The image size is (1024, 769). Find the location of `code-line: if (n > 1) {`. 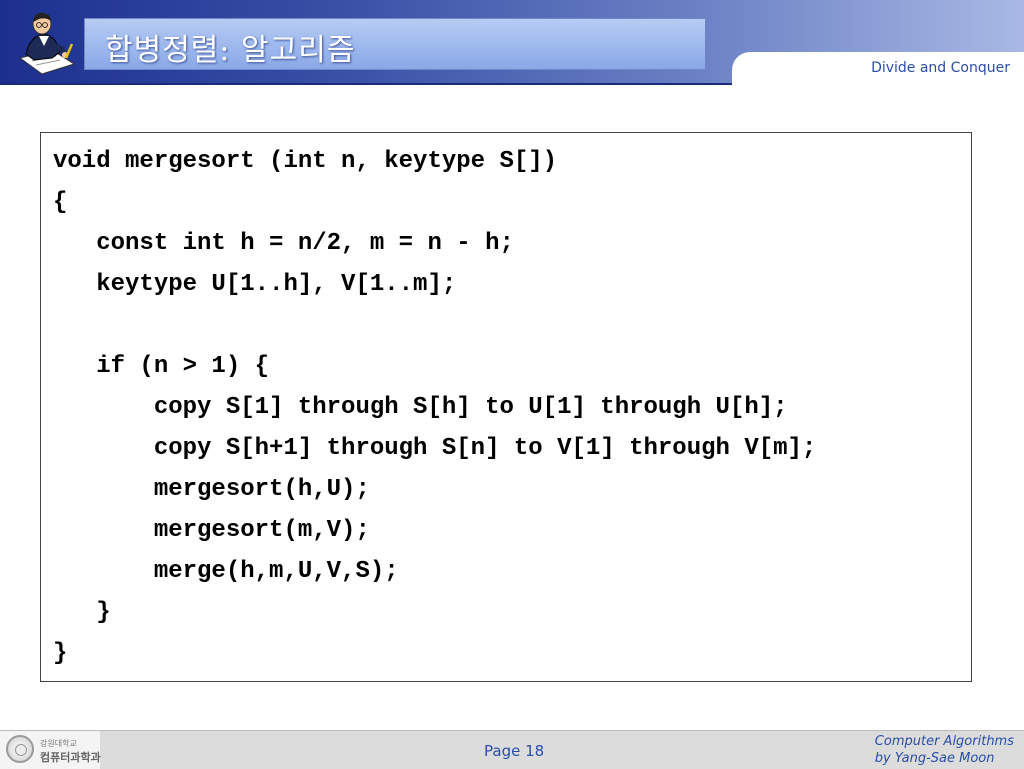

code-line: if (n > 1) { is located at coordinates (161, 366).